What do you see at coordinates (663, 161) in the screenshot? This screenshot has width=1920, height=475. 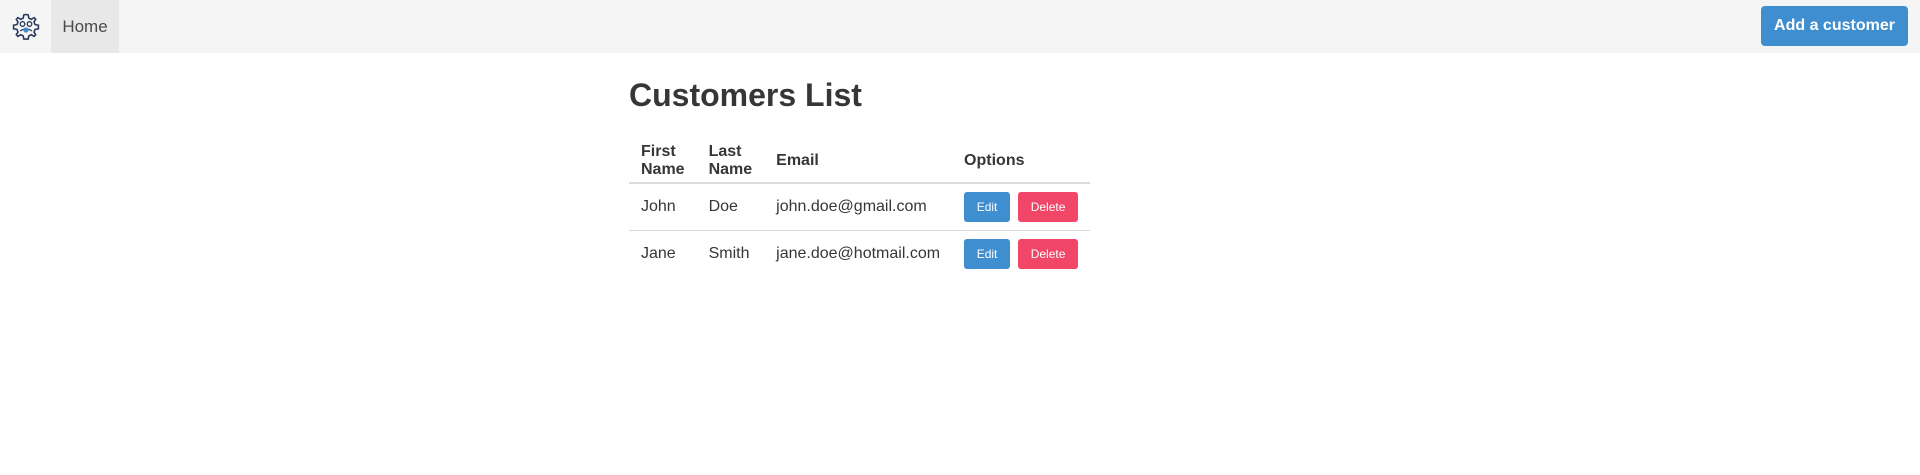 I see `header-first-name: First Name` at bounding box center [663, 161].